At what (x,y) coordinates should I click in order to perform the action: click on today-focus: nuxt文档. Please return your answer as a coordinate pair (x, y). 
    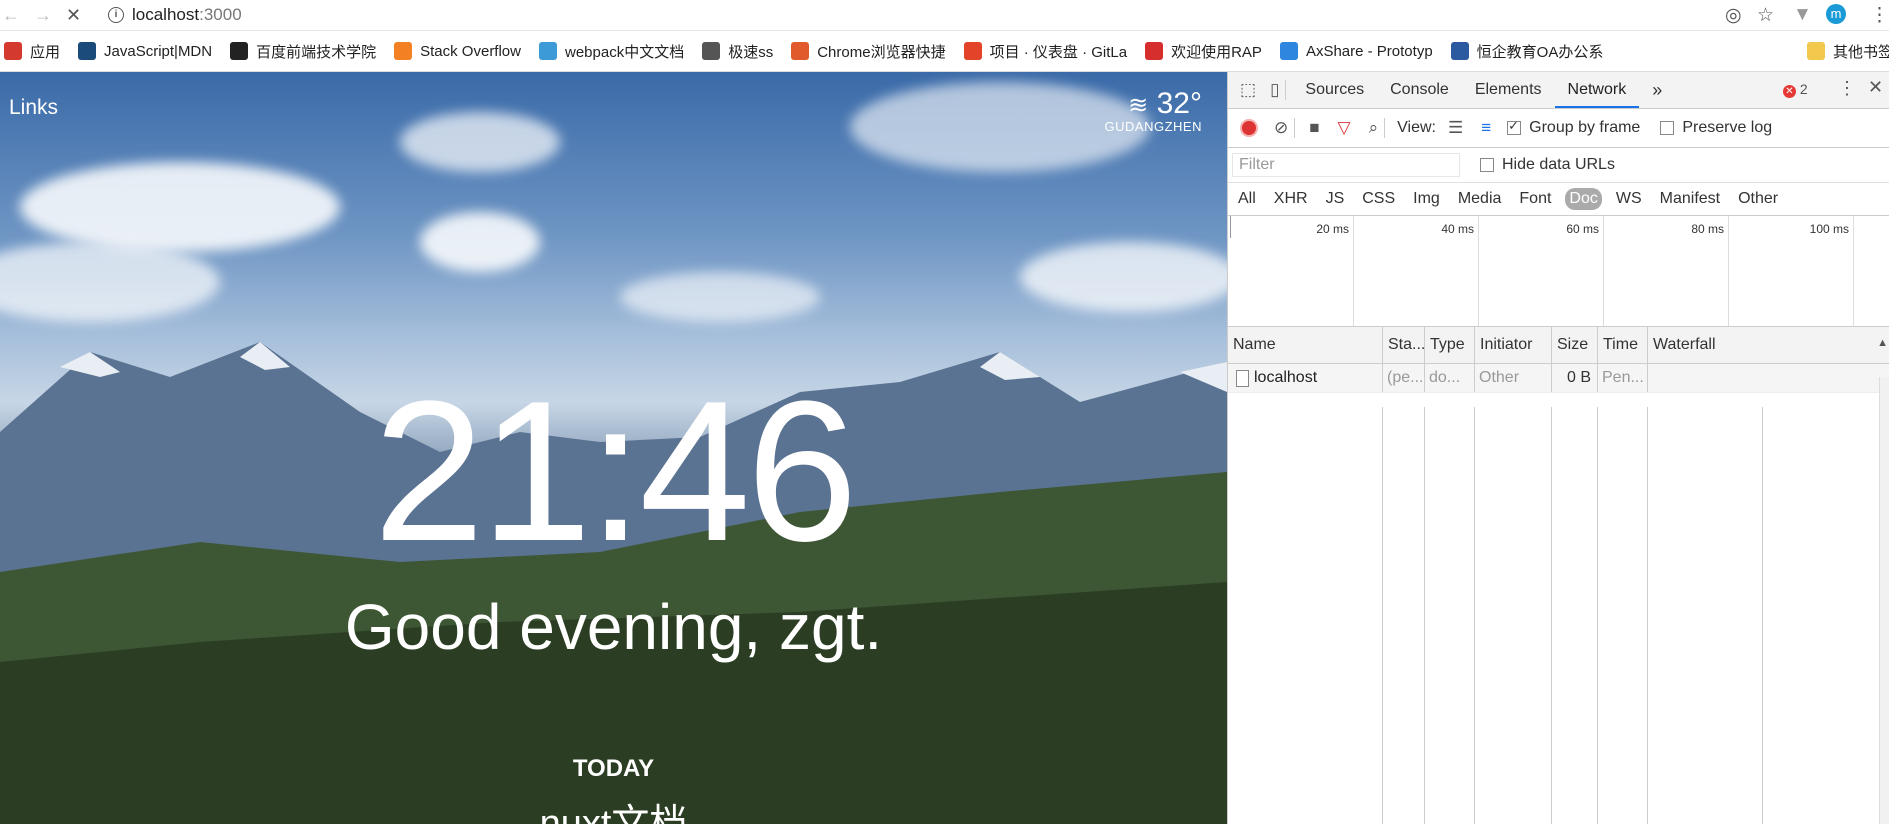
    Looking at the image, I should click on (613, 808).